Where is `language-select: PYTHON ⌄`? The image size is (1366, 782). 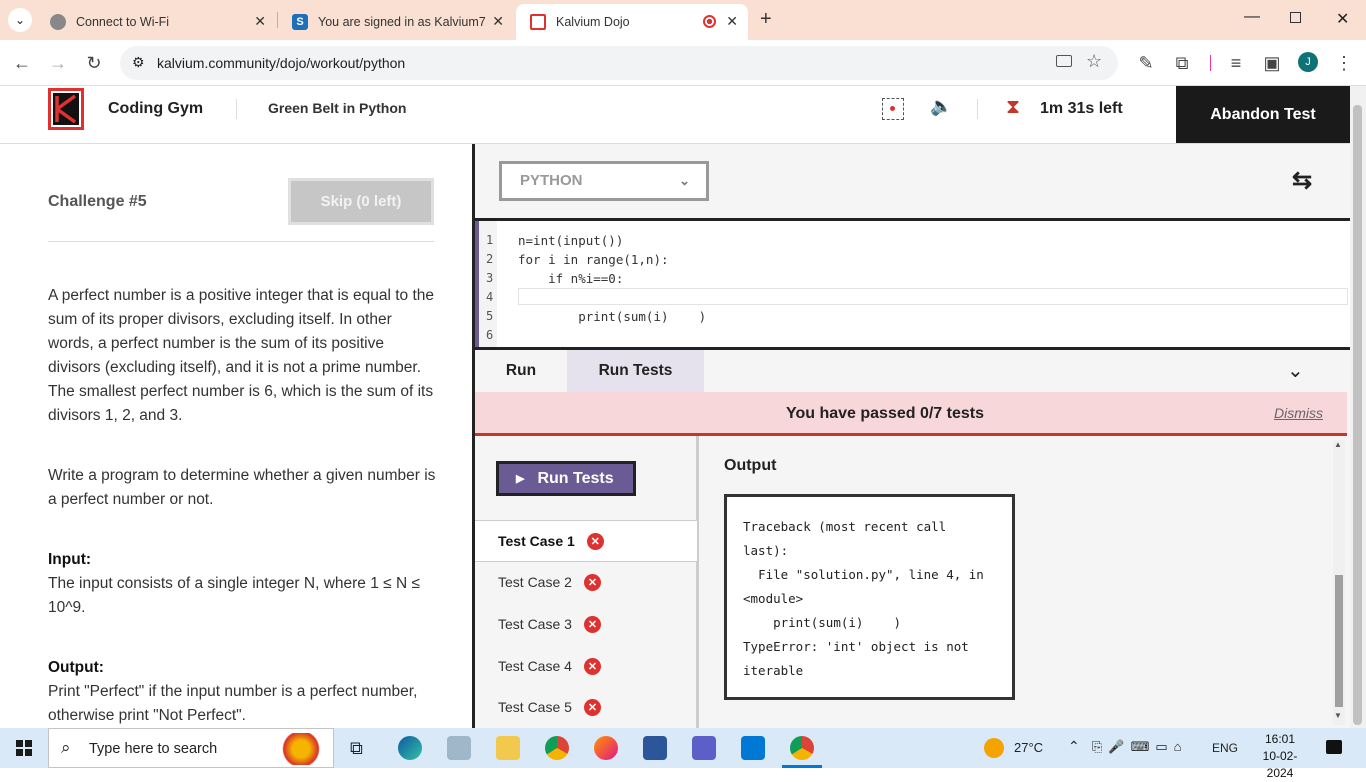 language-select: PYTHON ⌄ is located at coordinates (604, 181).